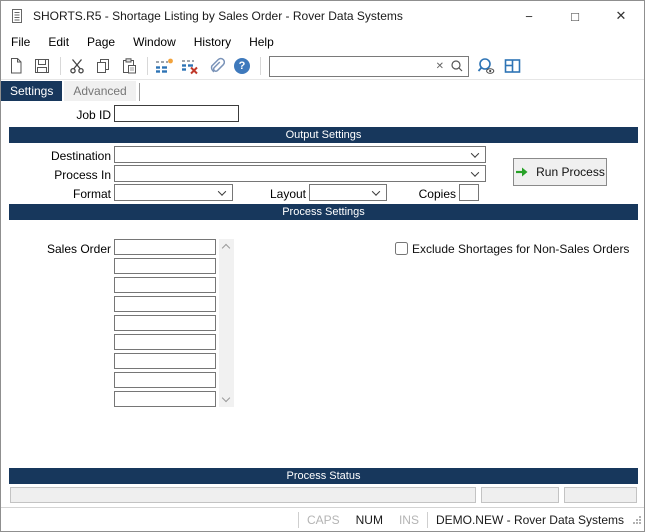 The width and height of the screenshot is (645, 532). I want to click on menu-history: History, so click(212, 42).